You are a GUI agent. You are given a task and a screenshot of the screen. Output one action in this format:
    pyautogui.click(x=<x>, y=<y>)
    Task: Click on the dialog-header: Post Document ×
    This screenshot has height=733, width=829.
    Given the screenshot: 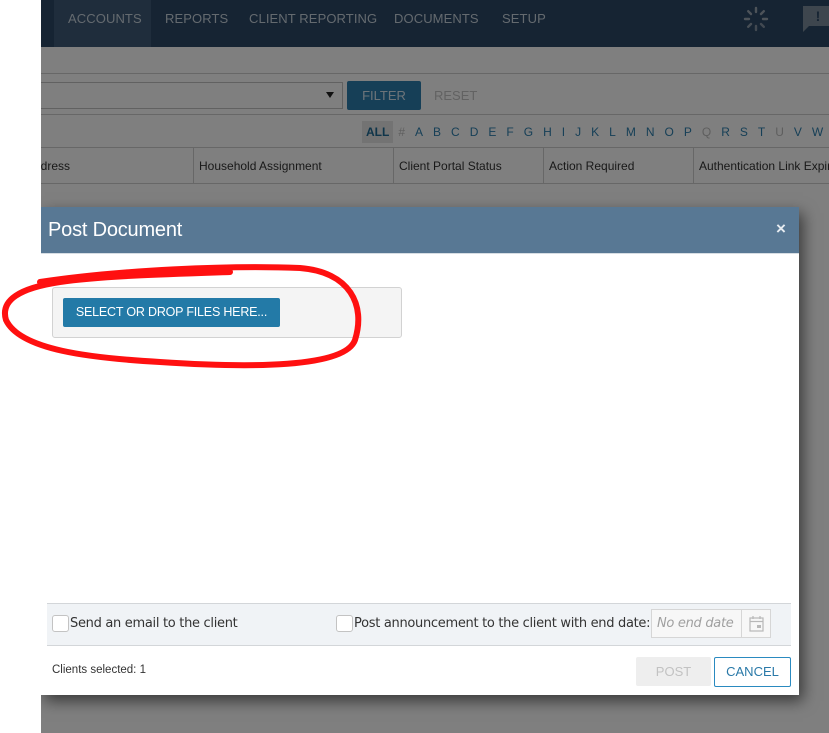 What is the action you would take?
    pyautogui.click(x=420, y=230)
    